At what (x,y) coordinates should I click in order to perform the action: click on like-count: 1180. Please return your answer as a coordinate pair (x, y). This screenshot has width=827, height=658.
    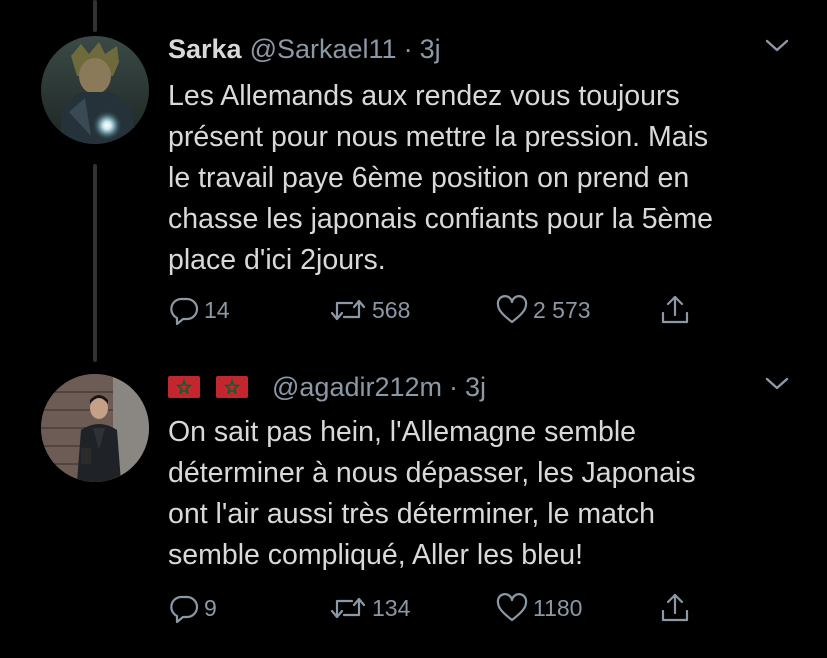
    Looking at the image, I should click on (558, 607).